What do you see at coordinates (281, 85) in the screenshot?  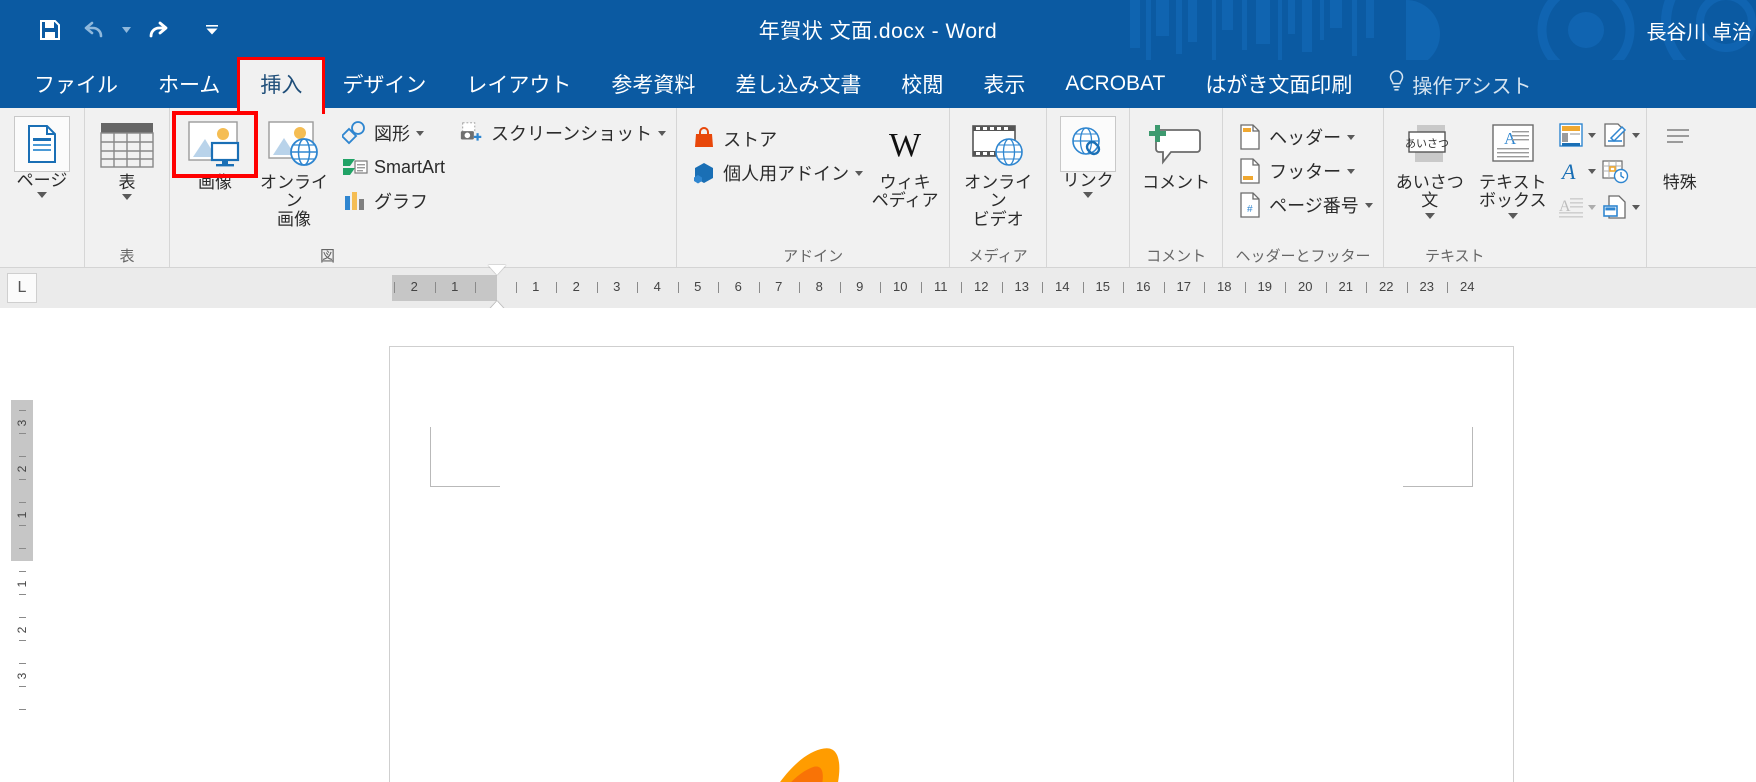 I see `tab-insert: 挿入` at bounding box center [281, 85].